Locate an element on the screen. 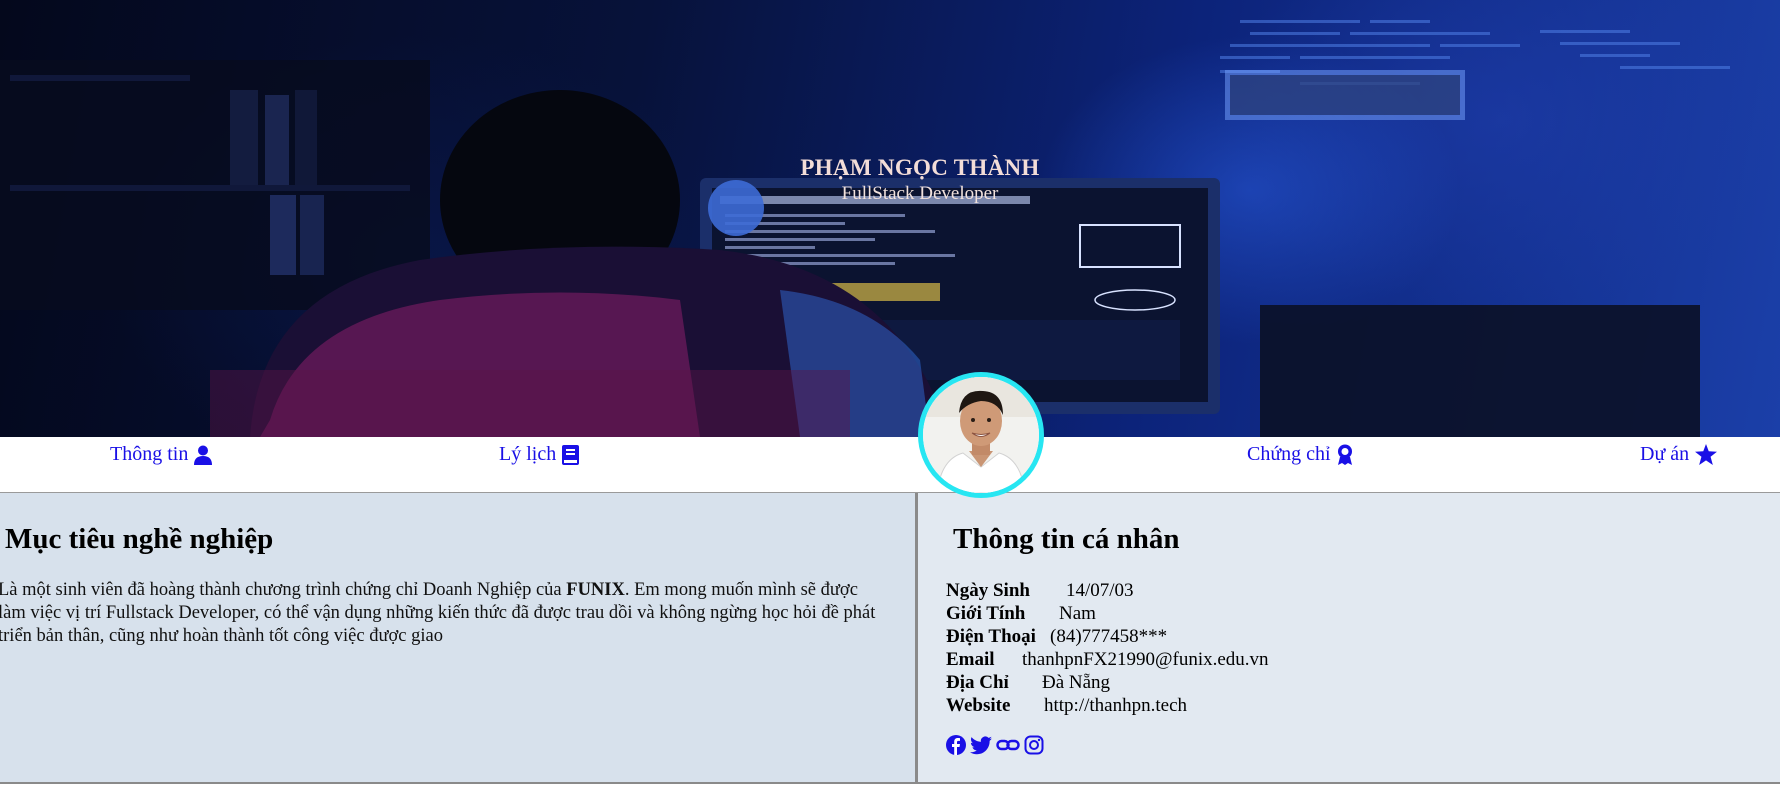  info-value: (84)777458*** is located at coordinates (1109, 636).